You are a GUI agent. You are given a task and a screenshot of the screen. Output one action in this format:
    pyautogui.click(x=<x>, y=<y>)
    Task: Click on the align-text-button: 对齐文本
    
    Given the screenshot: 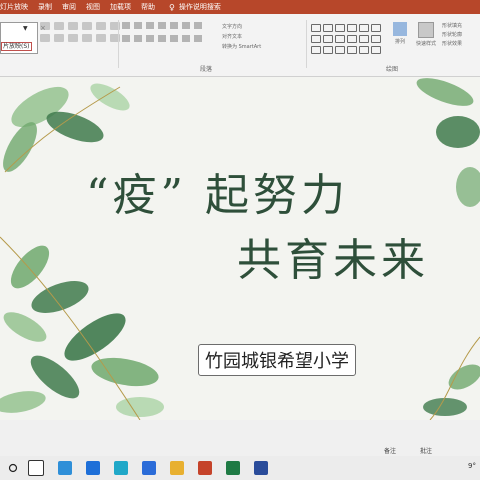 What is the action you would take?
    pyautogui.click(x=241, y=37)
    